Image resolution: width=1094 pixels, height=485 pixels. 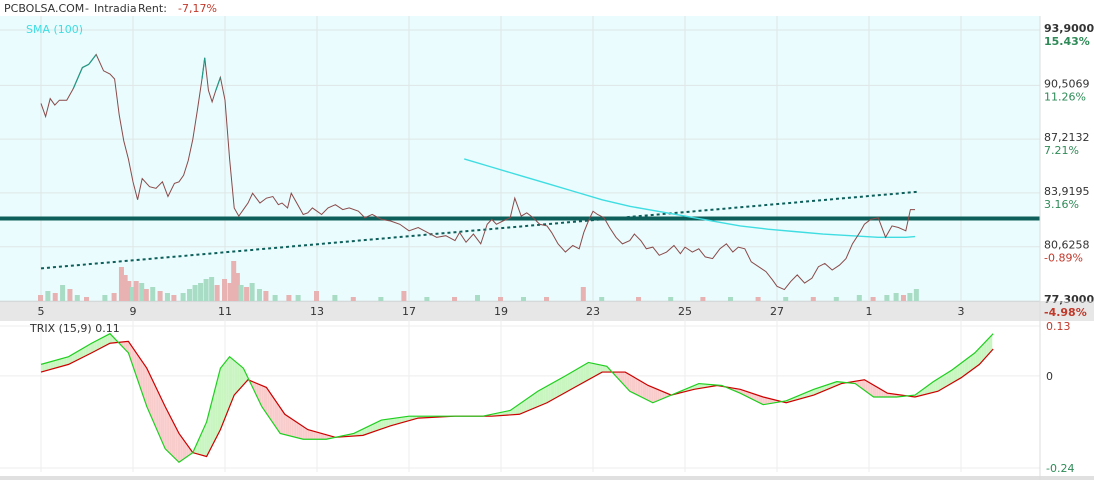 What do you see at coordinates (44, 8) in the screenshot?
I see `site-name: PCBOLSA.COM` at bounding box center [44, 8].